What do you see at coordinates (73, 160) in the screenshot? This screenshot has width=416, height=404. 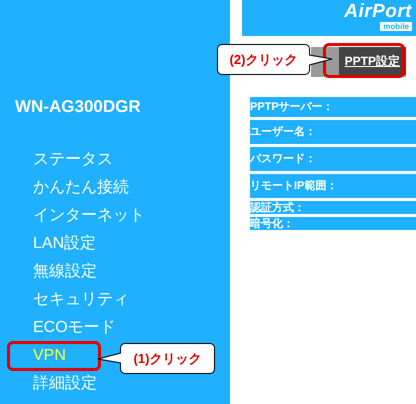 I see `nav-item: ステータス` at bounding box center [73, 160].